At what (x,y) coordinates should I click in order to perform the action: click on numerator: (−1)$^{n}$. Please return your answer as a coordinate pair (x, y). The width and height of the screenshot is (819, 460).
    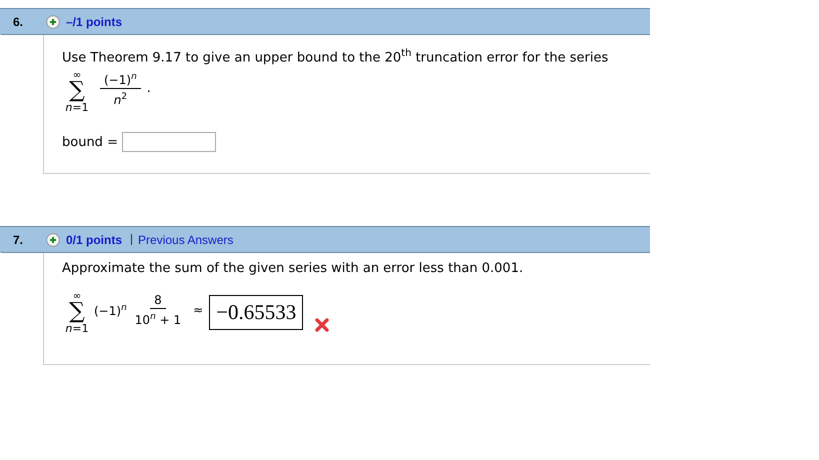
    Looking at the image, I should click on (120, 79).